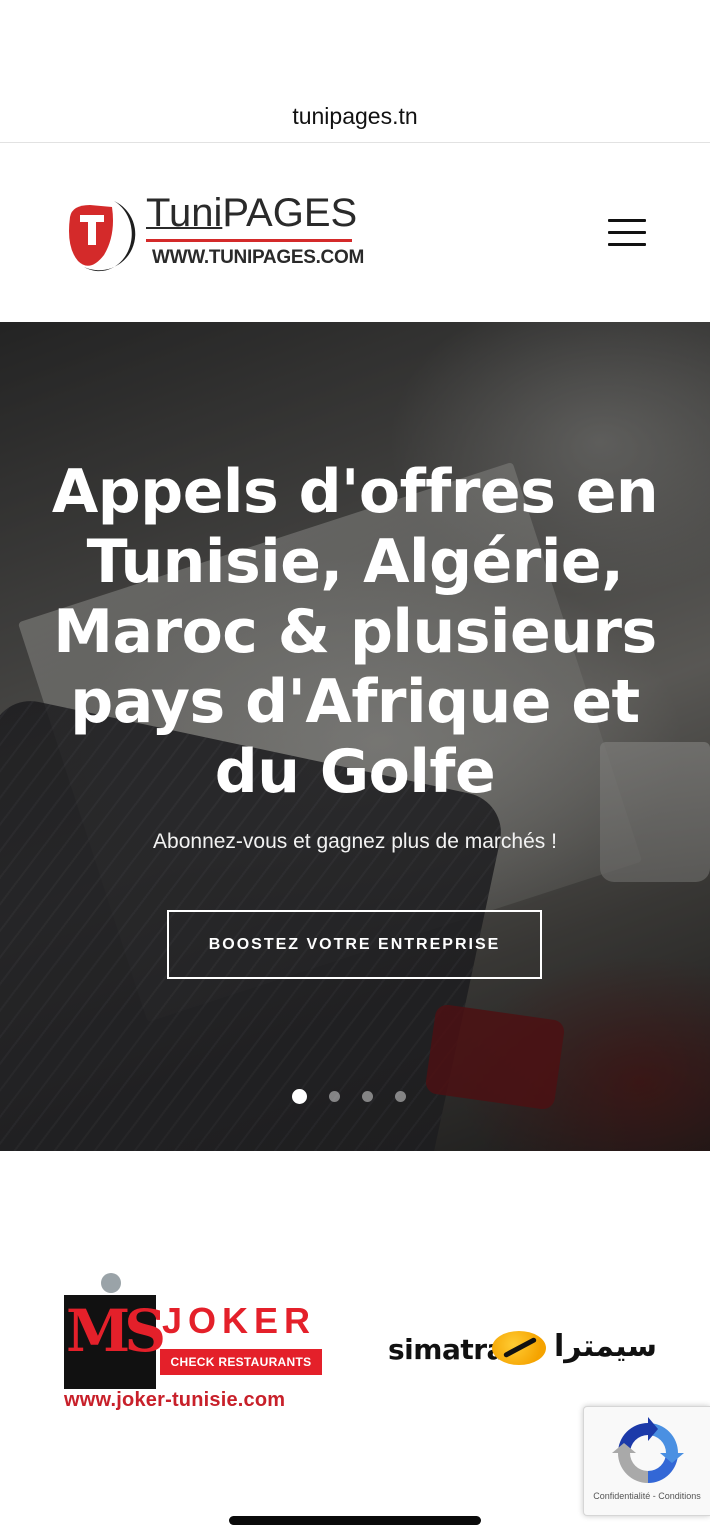 This screenshot has width=710, height=1540. What do you see at coordinates (102, 236) in the screenshot?
I see `tunipages-logo-mark-icon` at bounding box center [102, 236].